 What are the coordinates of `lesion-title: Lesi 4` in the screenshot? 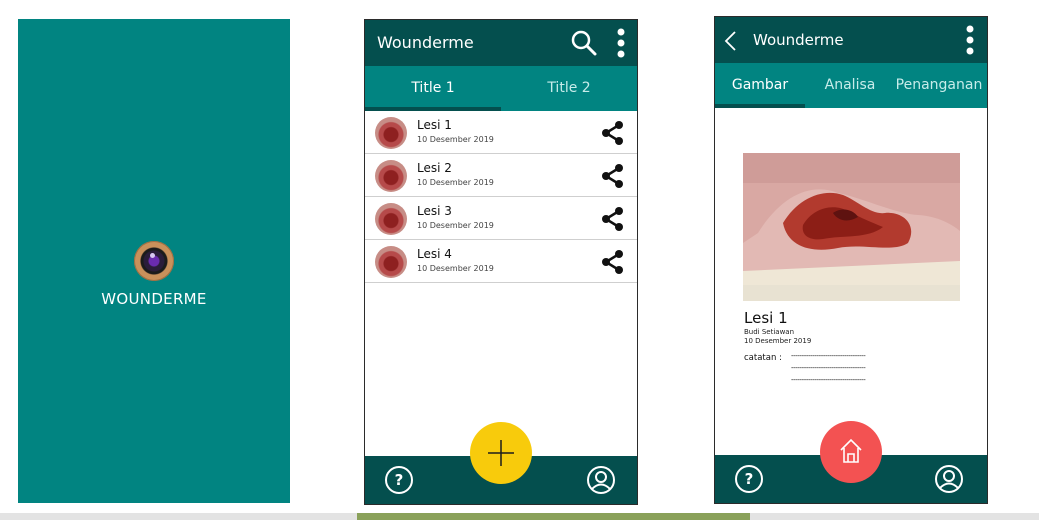 It's located at (434, 254).